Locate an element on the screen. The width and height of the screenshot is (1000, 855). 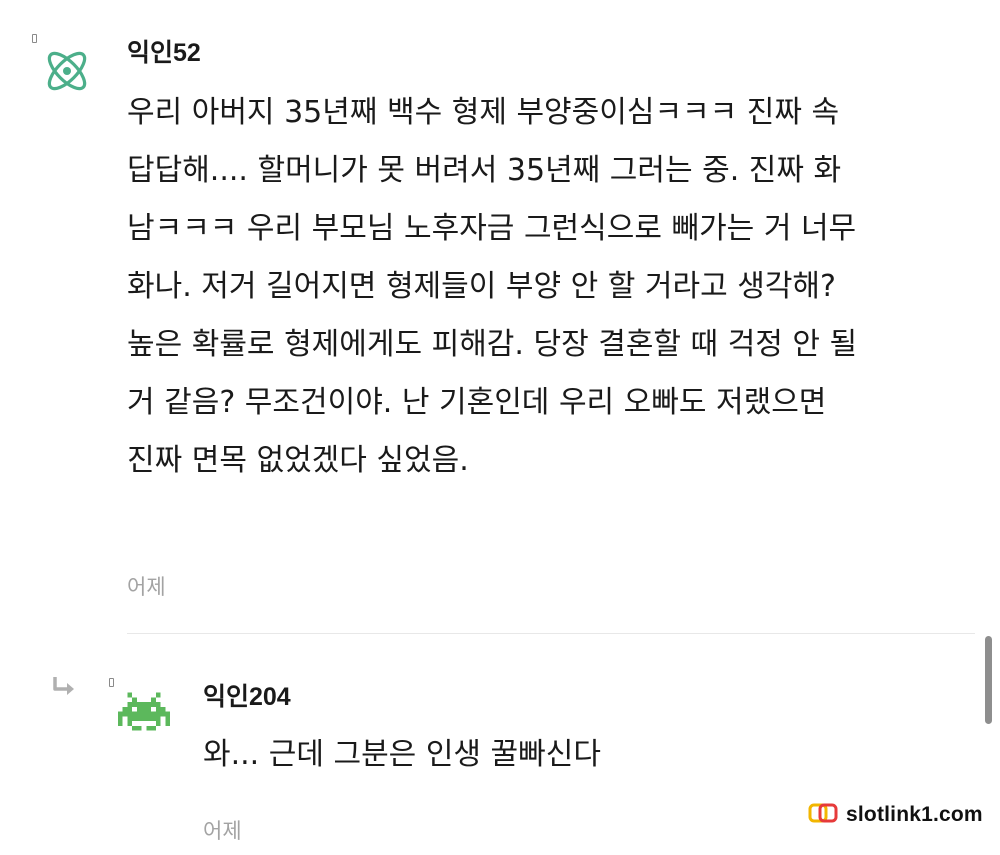
scrollbar-thumb is located at coordinates (988, 680).